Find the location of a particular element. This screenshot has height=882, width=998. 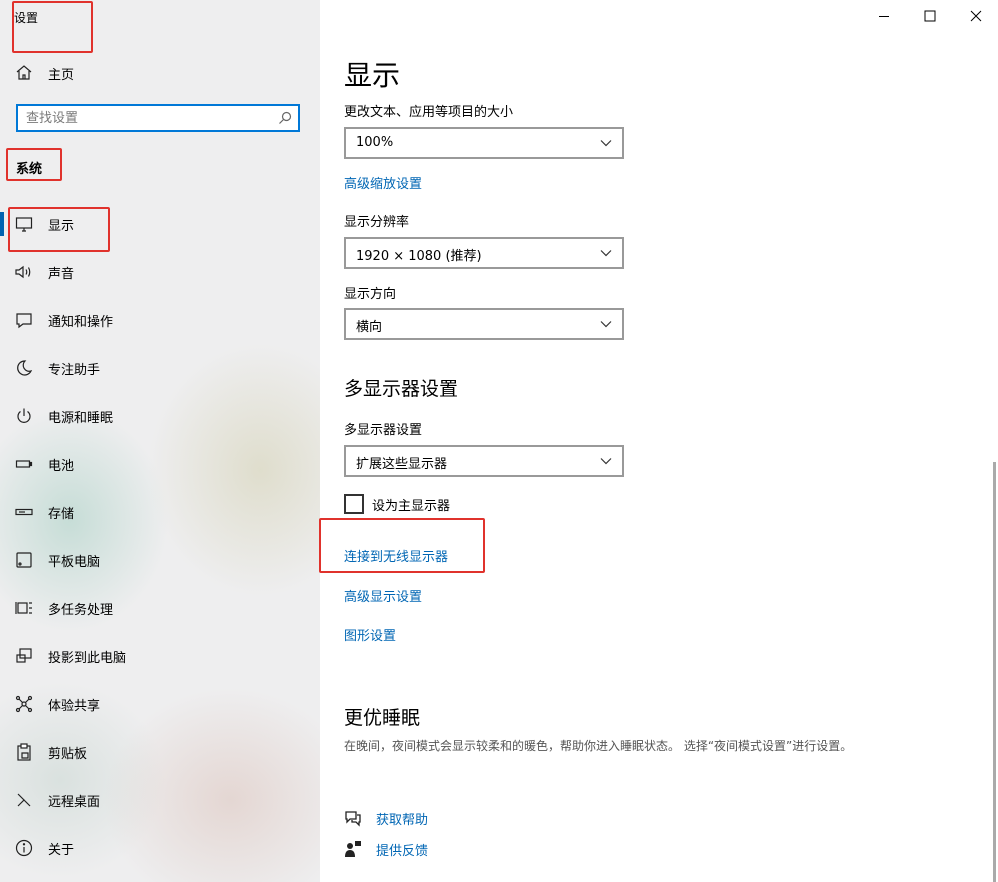

notification-icon is located at coordinates (24, 320).